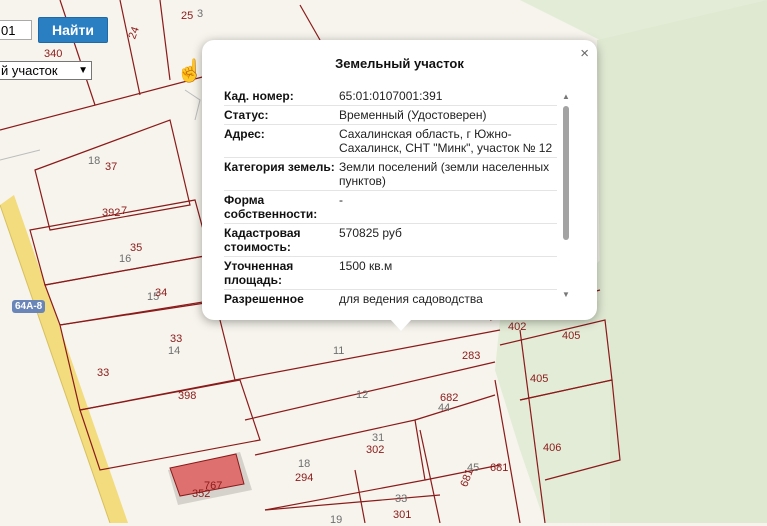  Describe the element at coordinates (402, 515) in the screenshot. I see `parcel-number-label: 301` at that location.